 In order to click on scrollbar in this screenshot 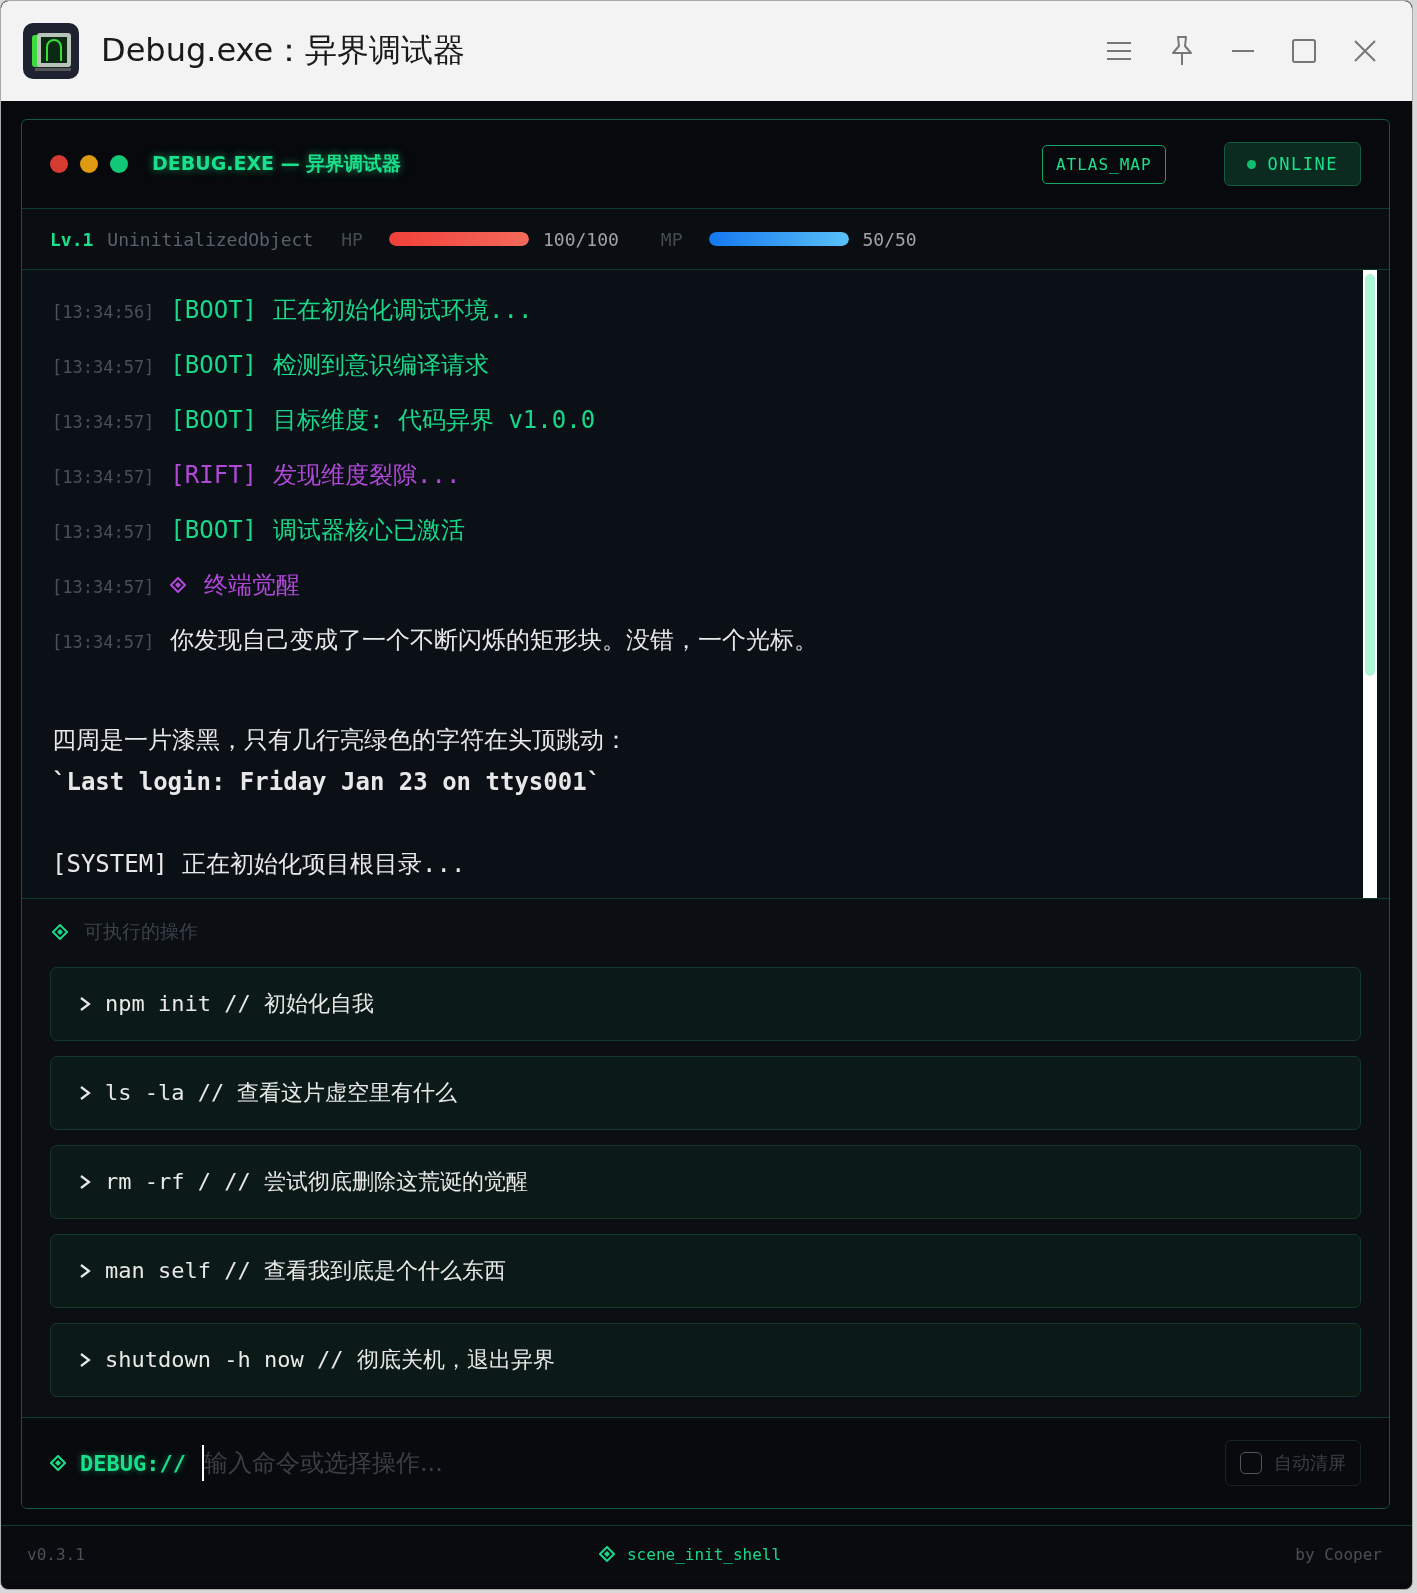, I will do `click(1370, 584)`.